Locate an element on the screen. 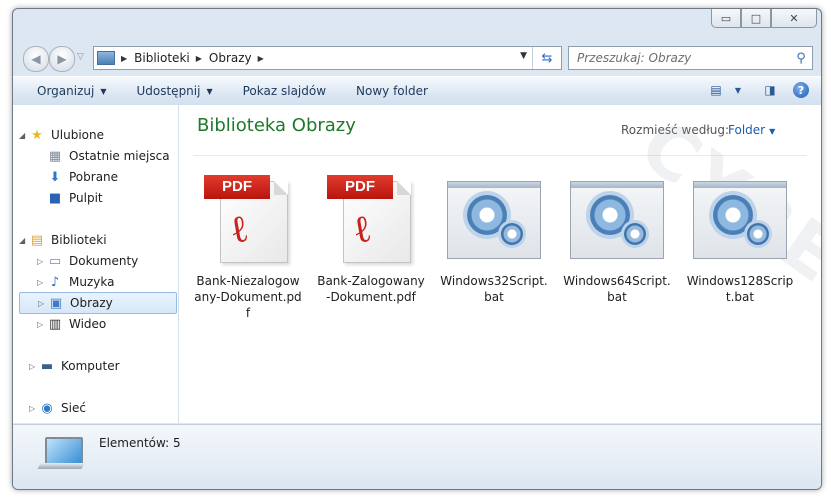 The image size is (831, 500). nav-computer: ▷ ▬ Komputer is located at coordinates (74, 366).